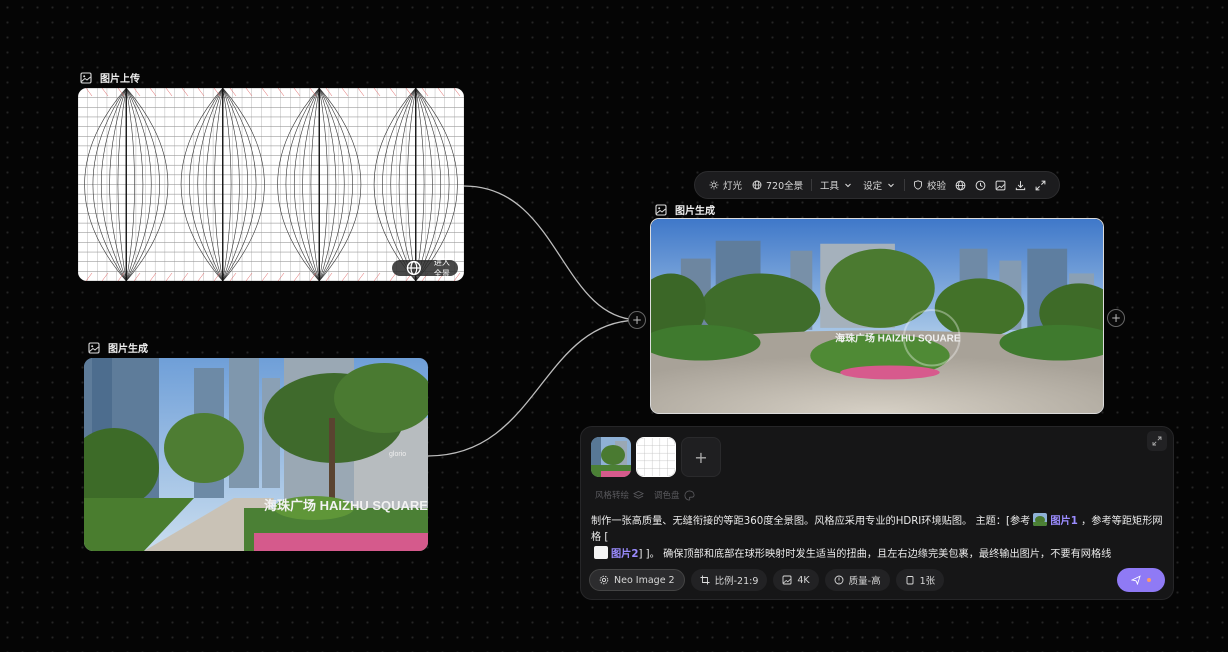 The width and height of the screenshot is (1228, 652). I want to click on copy-icon, so click(910, 580).